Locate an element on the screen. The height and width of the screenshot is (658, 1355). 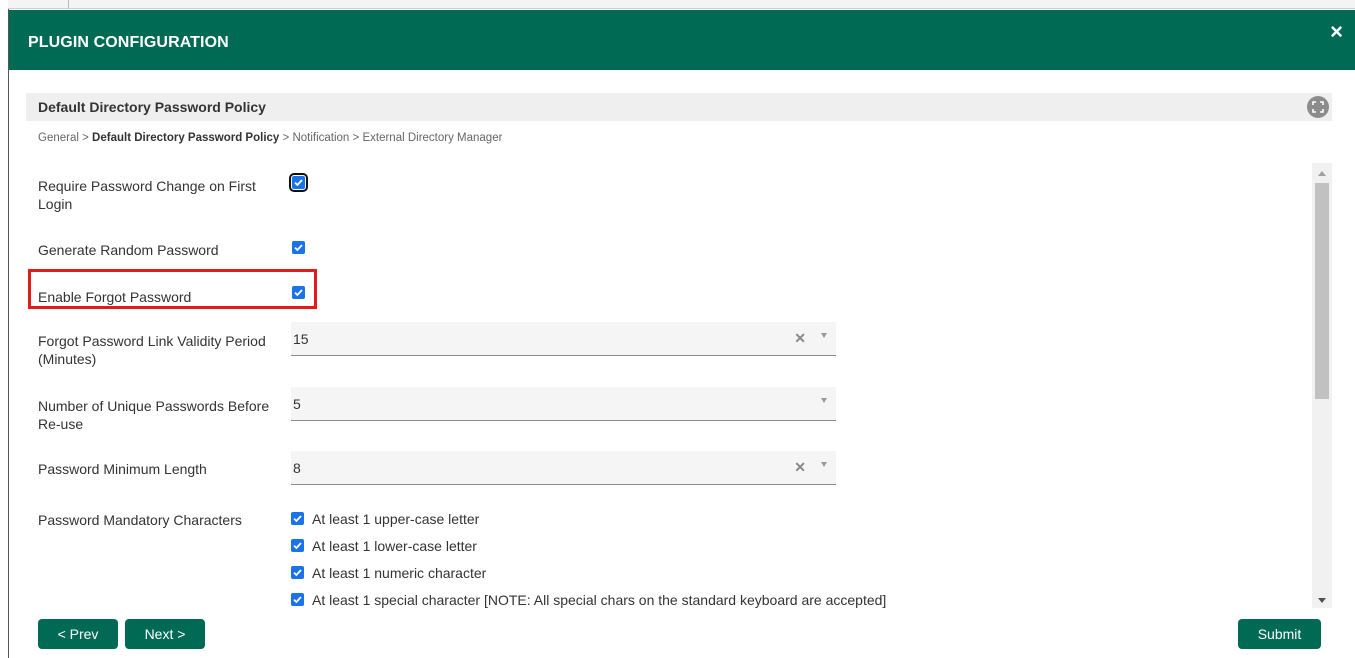
require-change-checkbox is located at coordinates (298, 182).